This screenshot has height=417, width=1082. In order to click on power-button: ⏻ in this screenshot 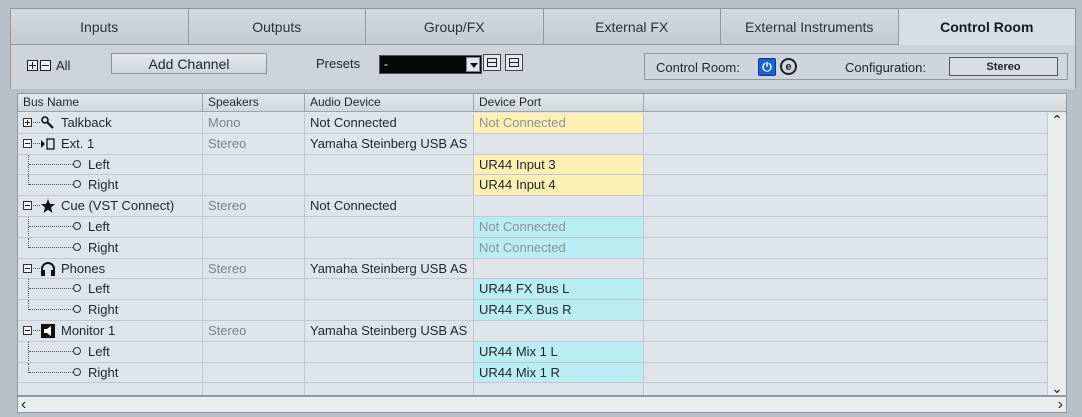, I will do `click(767, 67)`.